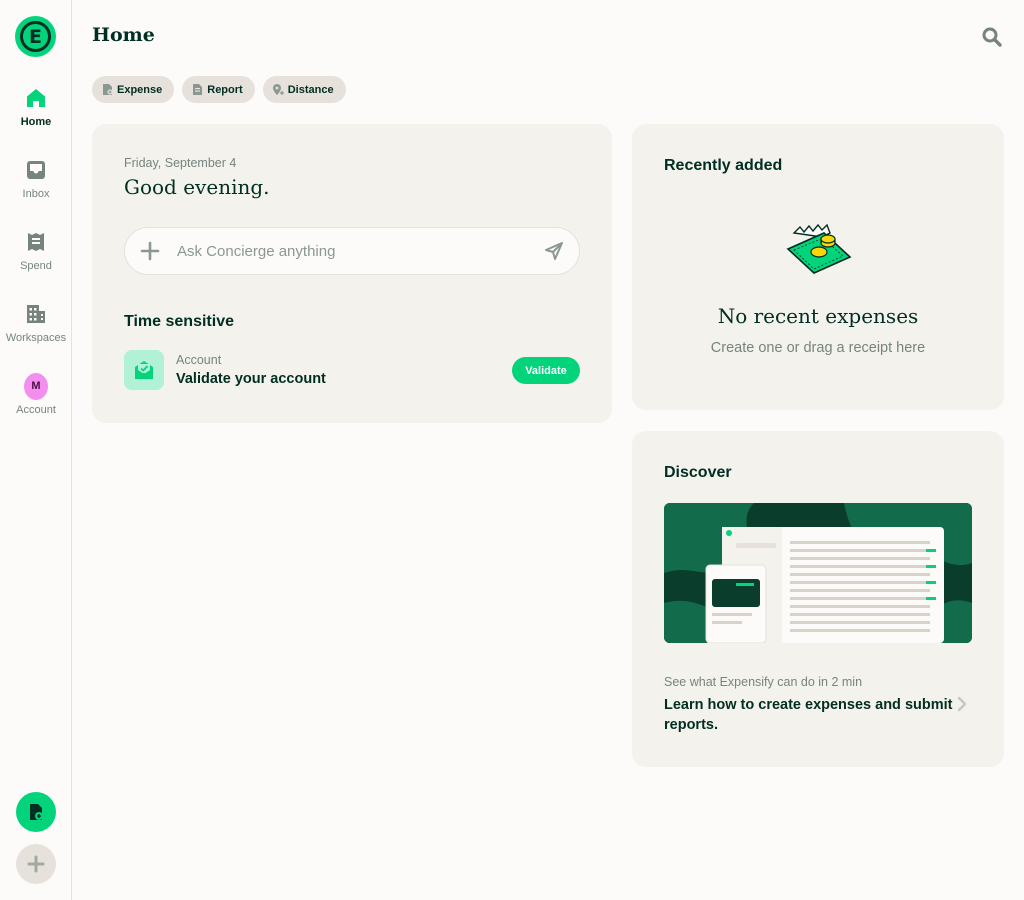 This screenshot has height=900, width=1024. I want to click on concierge-ask-box, so click(352, 251).